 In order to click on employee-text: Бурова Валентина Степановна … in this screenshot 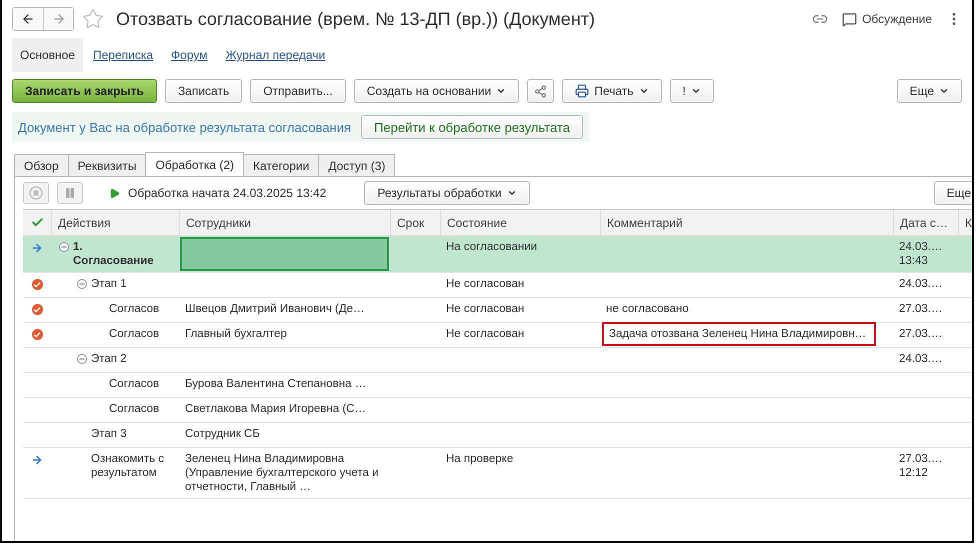, I will do `click(276, 384)`.